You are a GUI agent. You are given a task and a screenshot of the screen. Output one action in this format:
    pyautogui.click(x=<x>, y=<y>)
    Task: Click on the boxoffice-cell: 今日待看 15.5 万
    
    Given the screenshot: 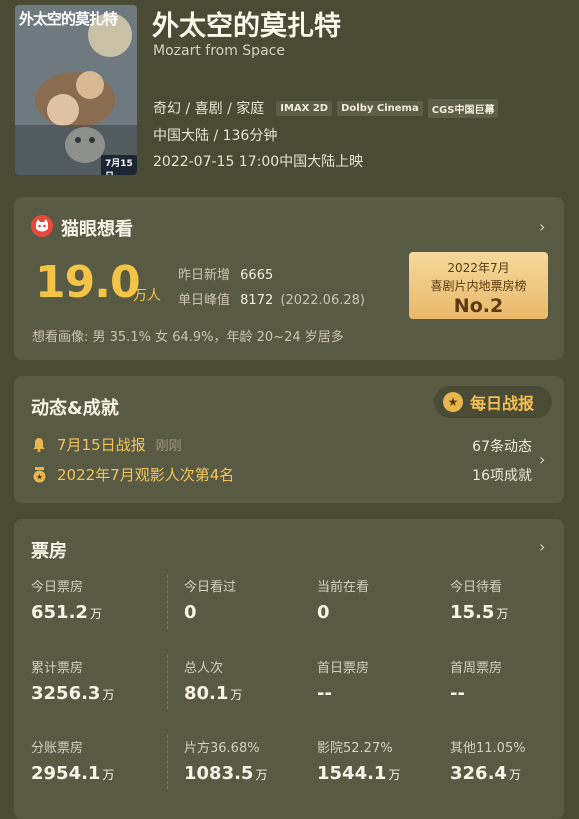 What is the action you would take?
    pyautogui.click(x=514, y=599)
    